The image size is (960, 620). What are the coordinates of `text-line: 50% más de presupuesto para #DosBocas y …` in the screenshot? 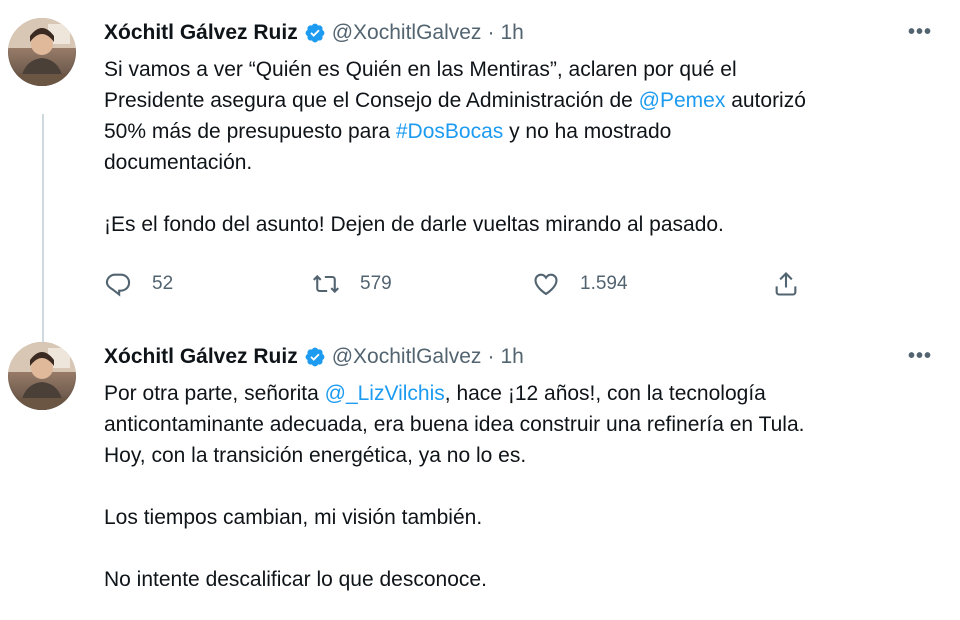 It's located at (388, 131).